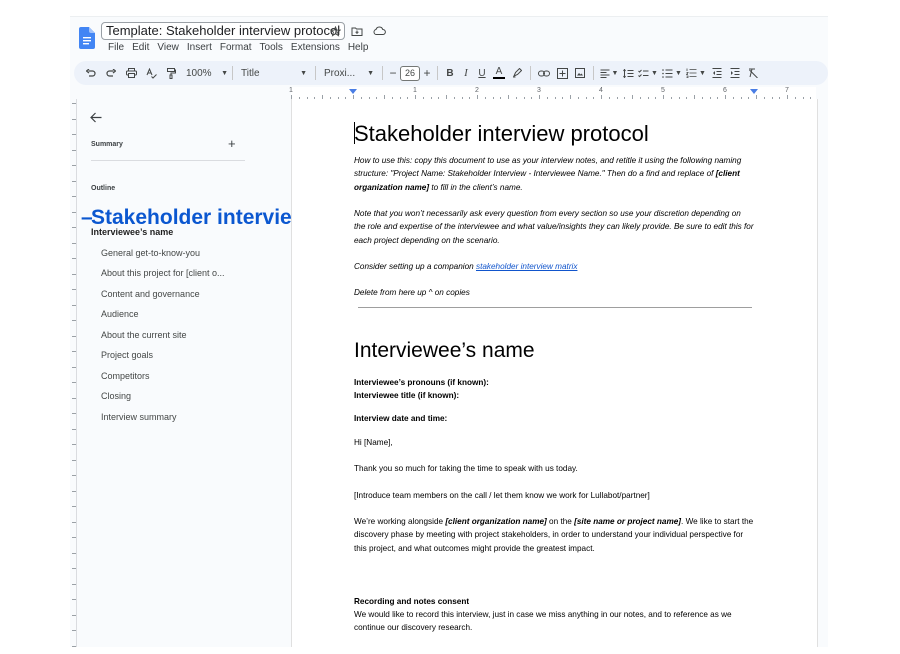  I want to click on print-button, so click(131, 73).